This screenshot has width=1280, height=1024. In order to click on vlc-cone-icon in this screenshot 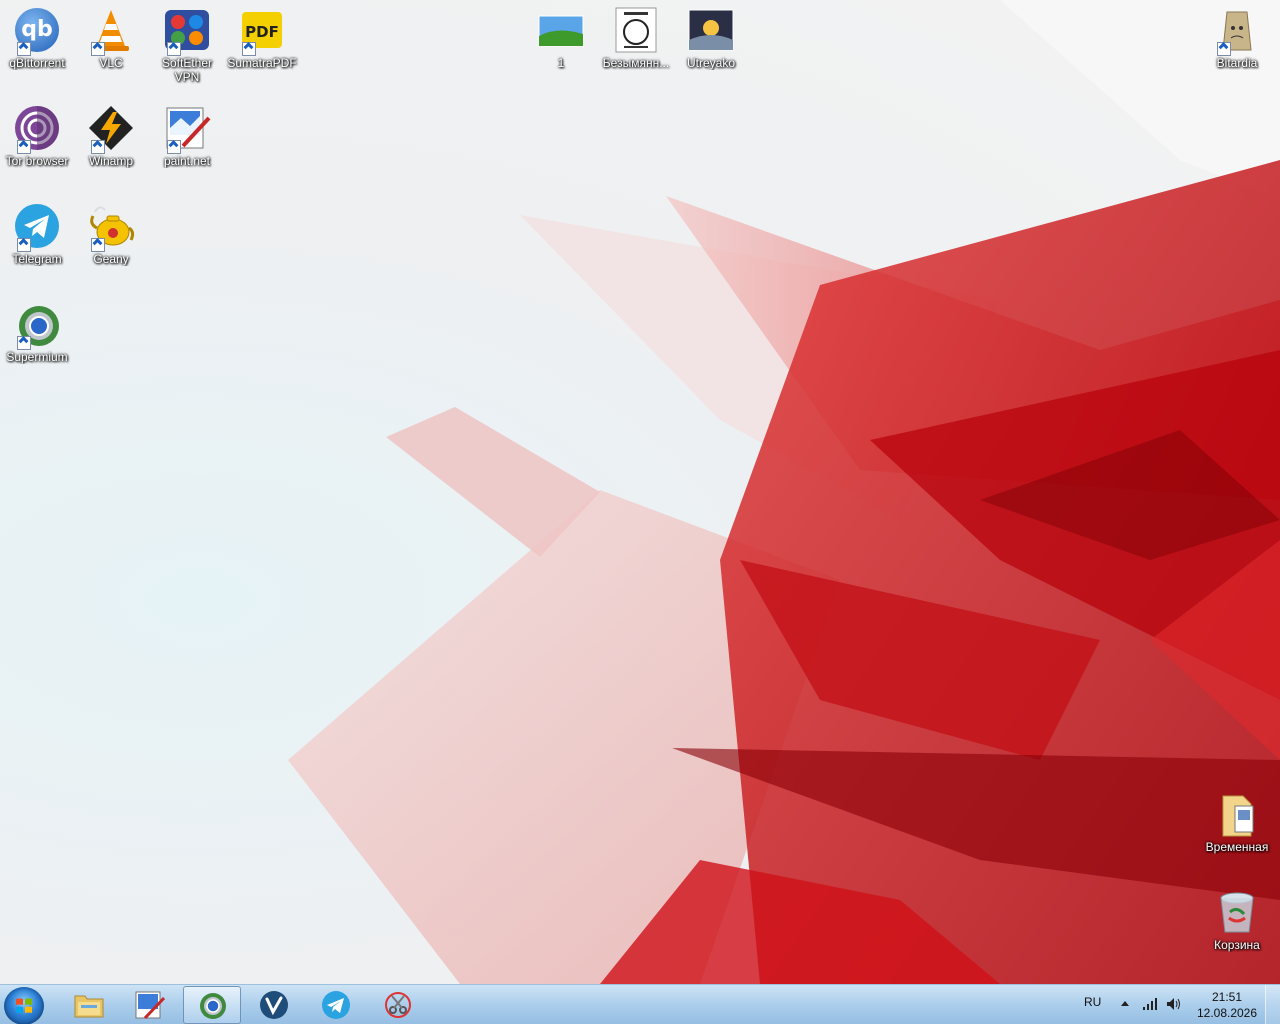, I will do `click(111, 31)`.